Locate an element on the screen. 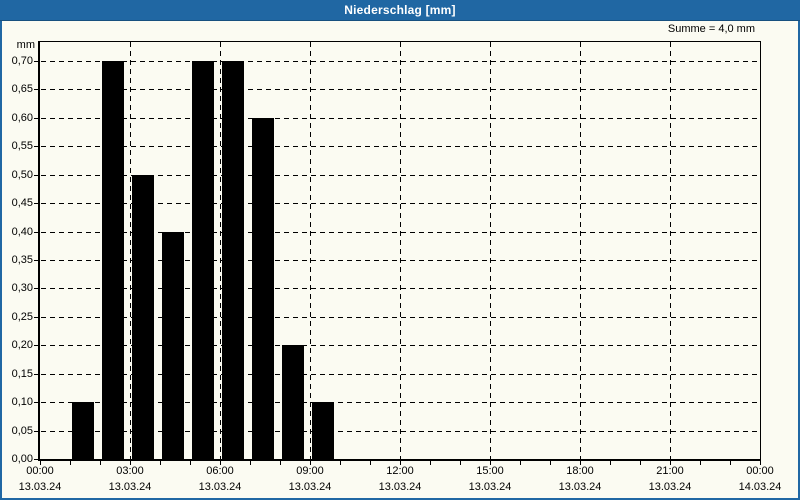 Image resolution: width=800 pixels, height=500 pixels. plot-top-border is located at coordinates (400, 41).